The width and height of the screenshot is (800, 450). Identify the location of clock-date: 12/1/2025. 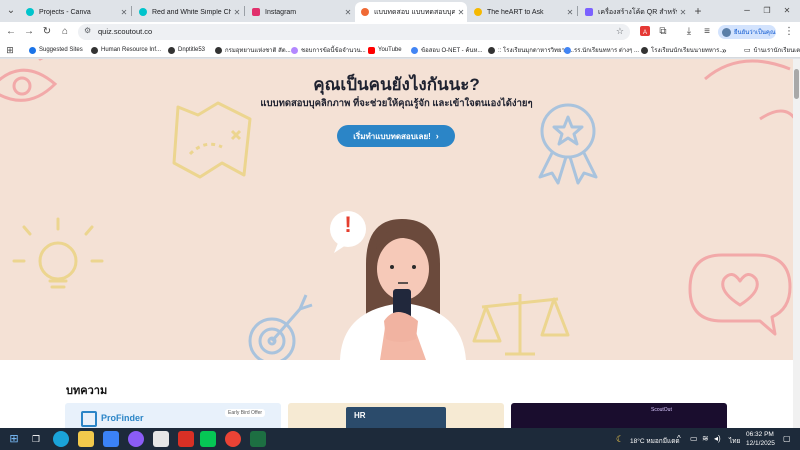
(760, 443).